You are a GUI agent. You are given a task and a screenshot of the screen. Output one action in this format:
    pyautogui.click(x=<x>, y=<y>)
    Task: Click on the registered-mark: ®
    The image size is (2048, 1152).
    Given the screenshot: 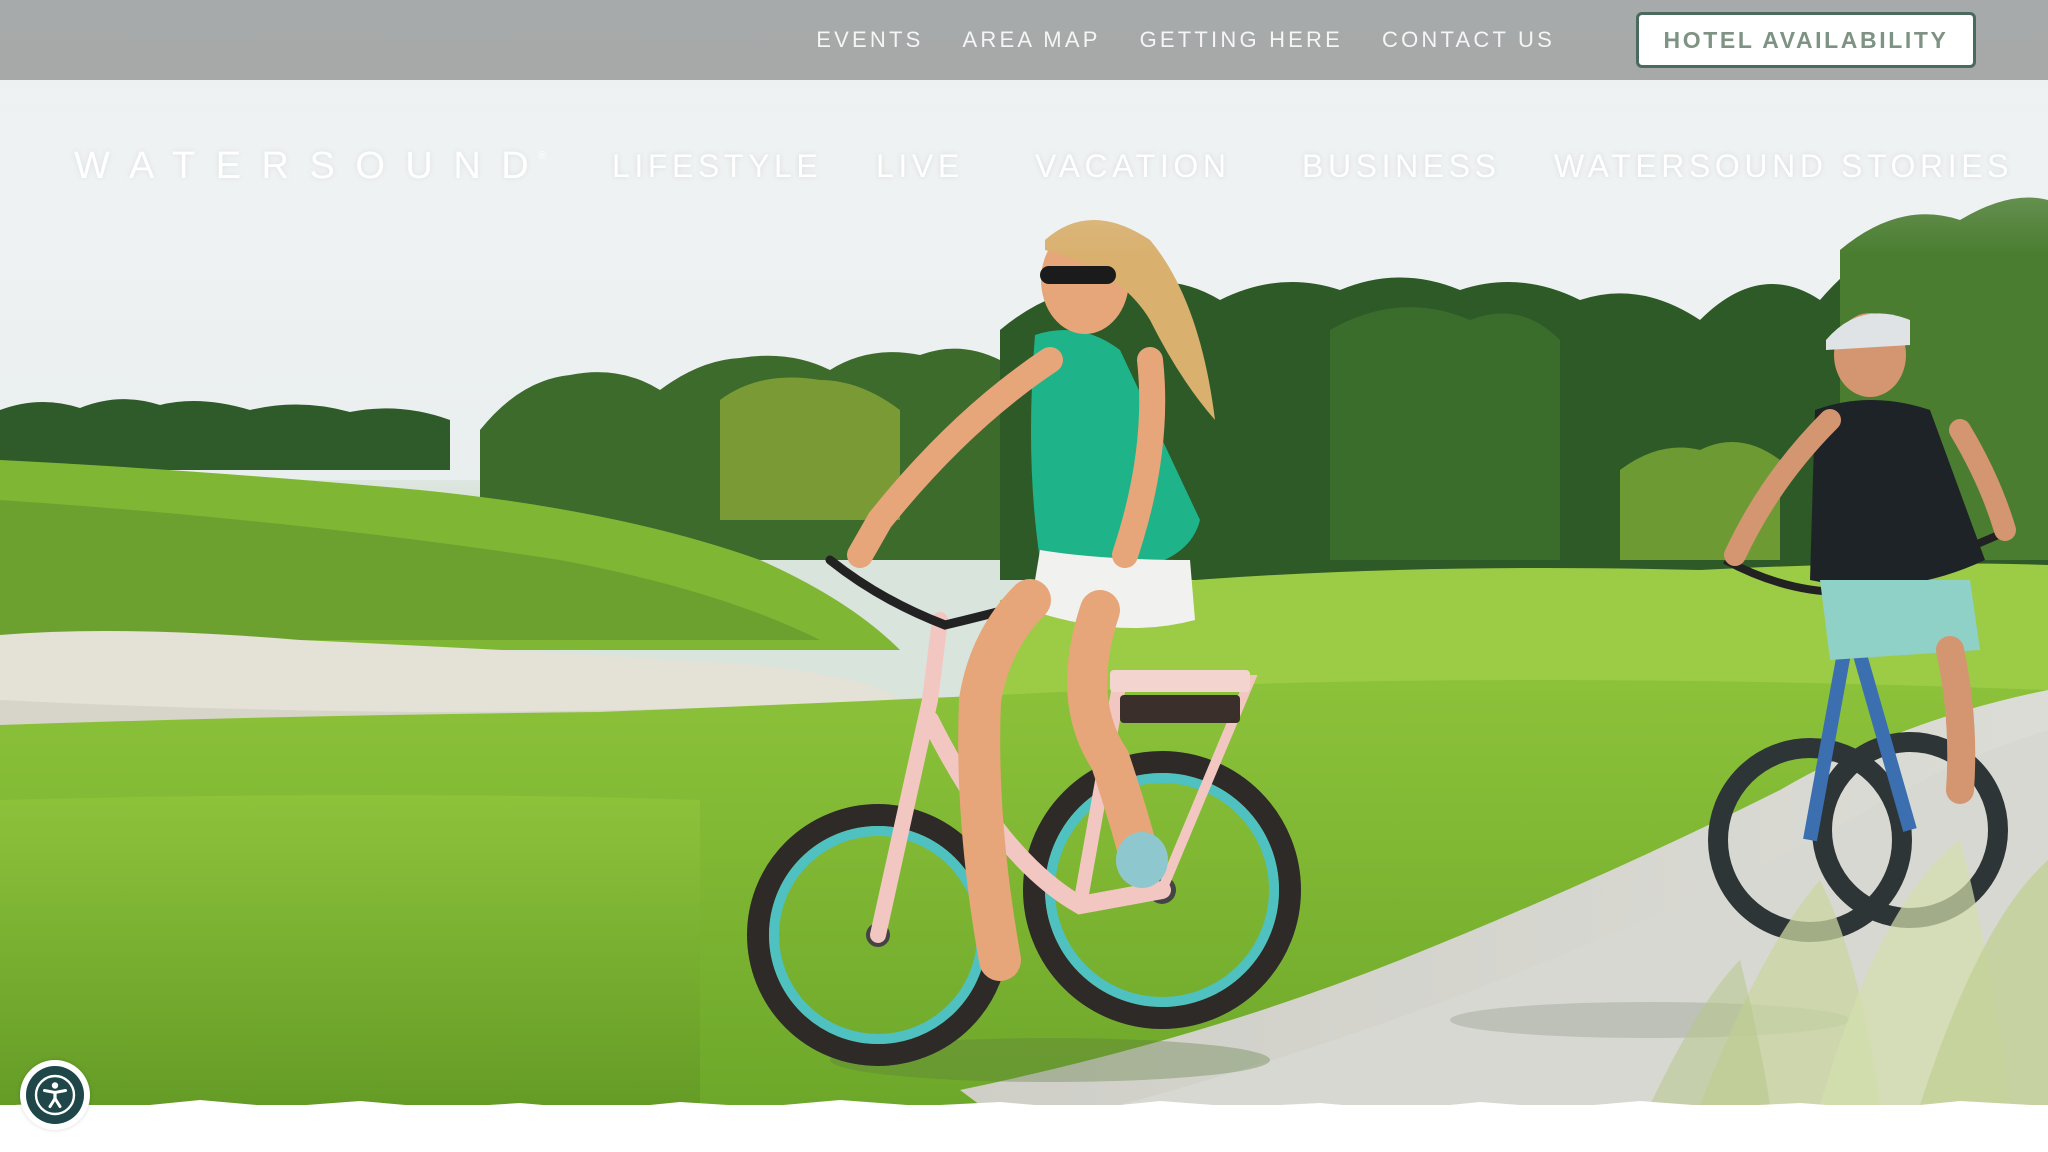 What is the action you would take?
    pyautogui.click(x=542, y=156)
    